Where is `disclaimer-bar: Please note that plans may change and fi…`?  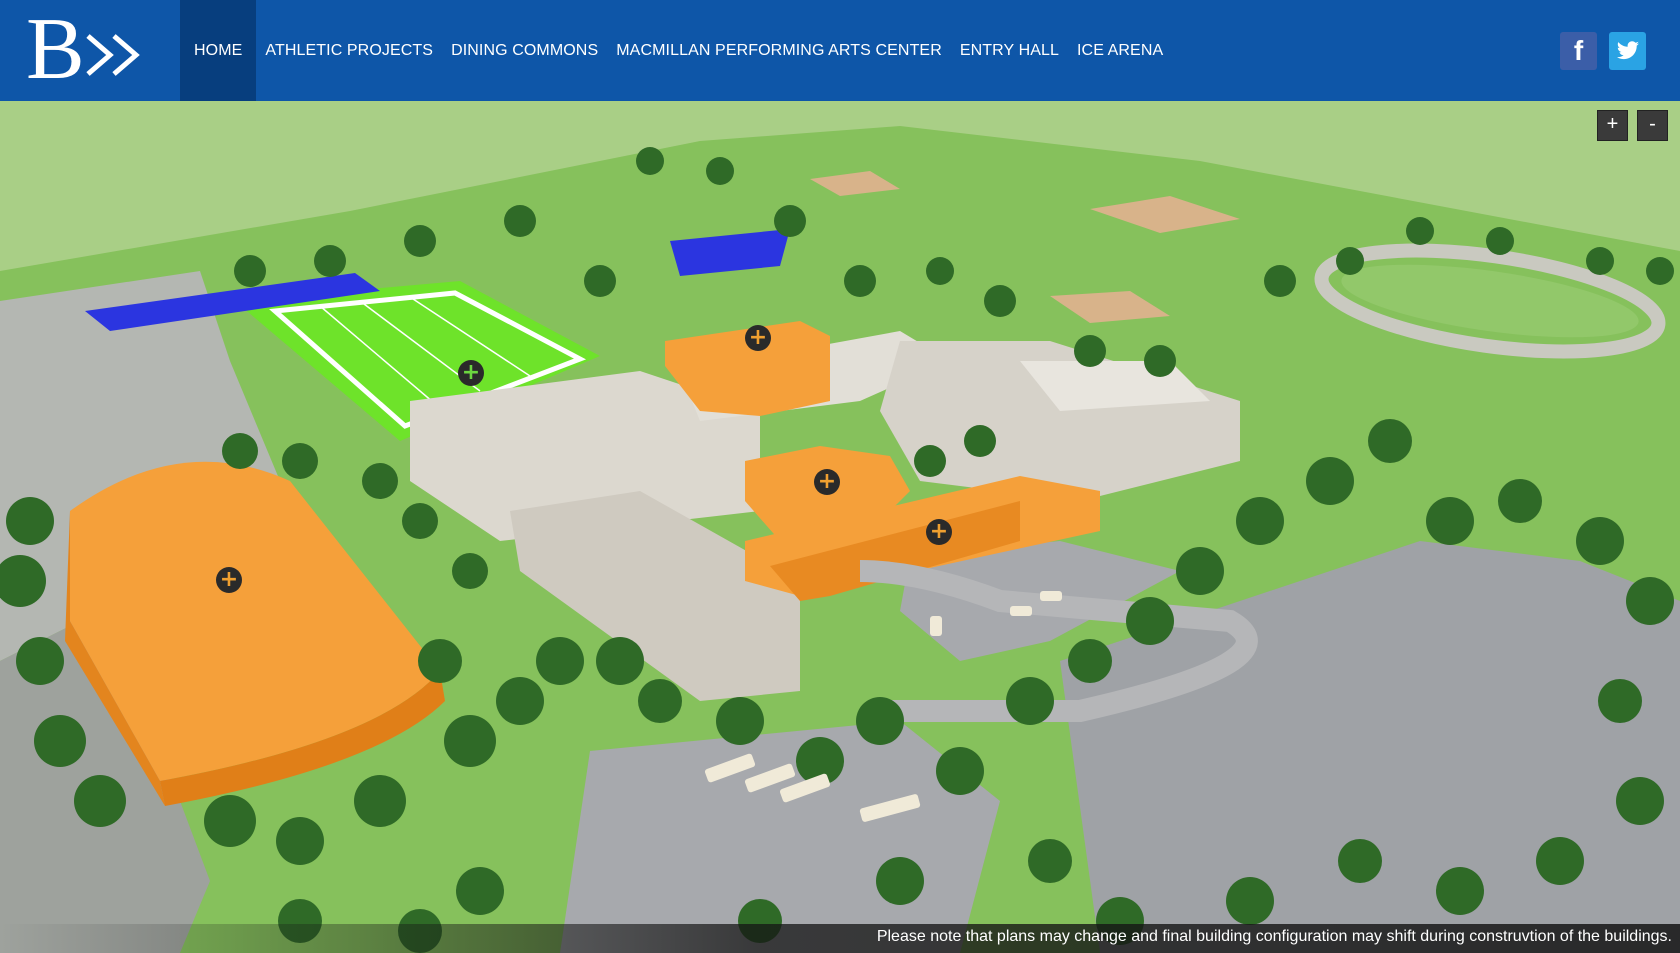 disclaimer-bar: Please note that plans may change and fi… is located at coordinates (840, 938).